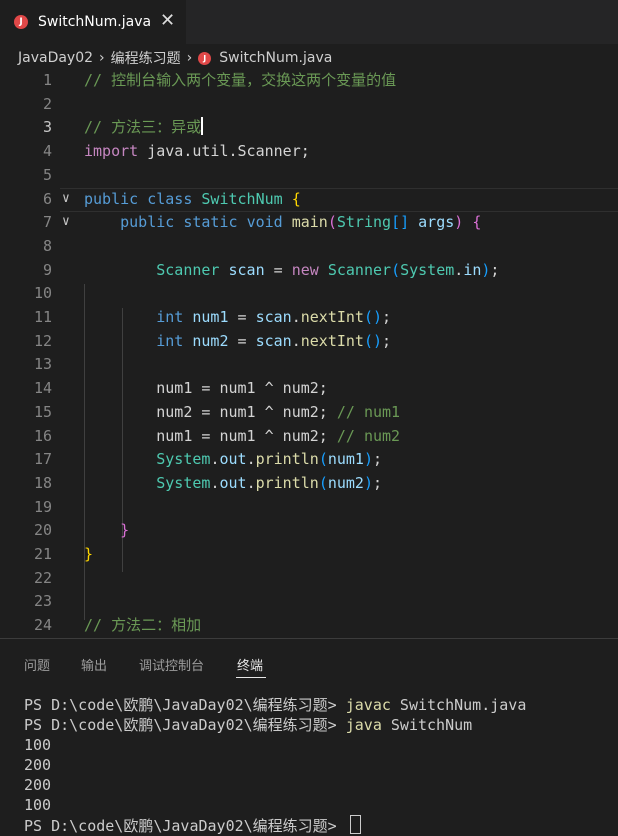 The image size is (618, 836). Describe the element at coordinates (42, 530) in the screenshot. I see `line-number: 20` at that location.